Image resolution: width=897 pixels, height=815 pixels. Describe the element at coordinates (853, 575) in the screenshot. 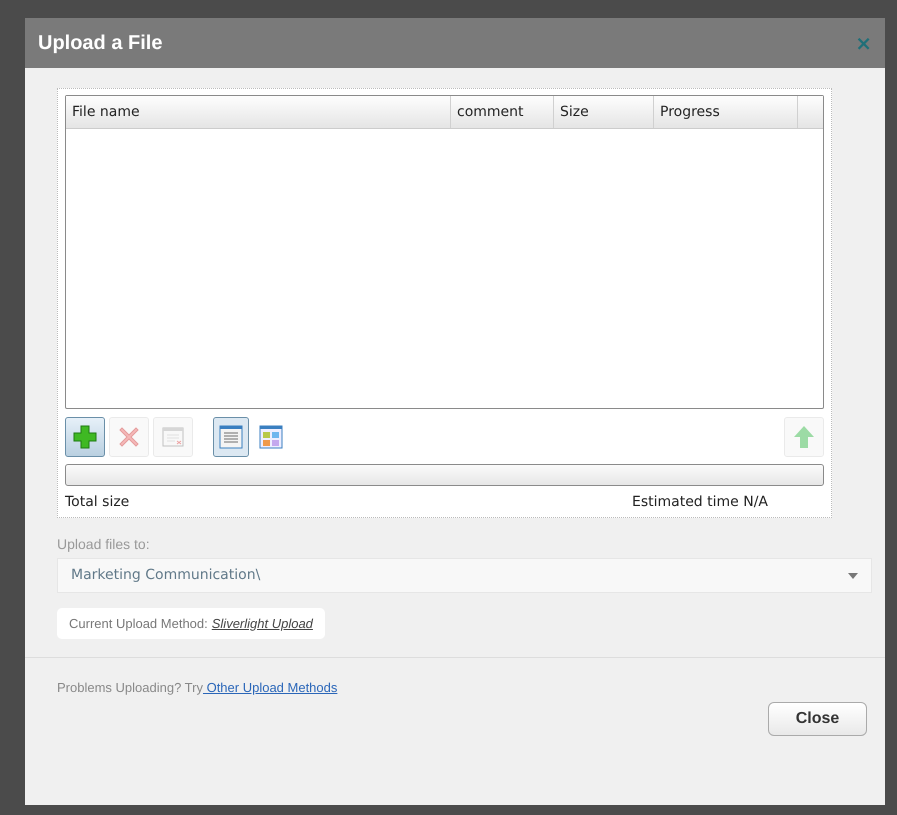

I see `caret-icon` at that location.